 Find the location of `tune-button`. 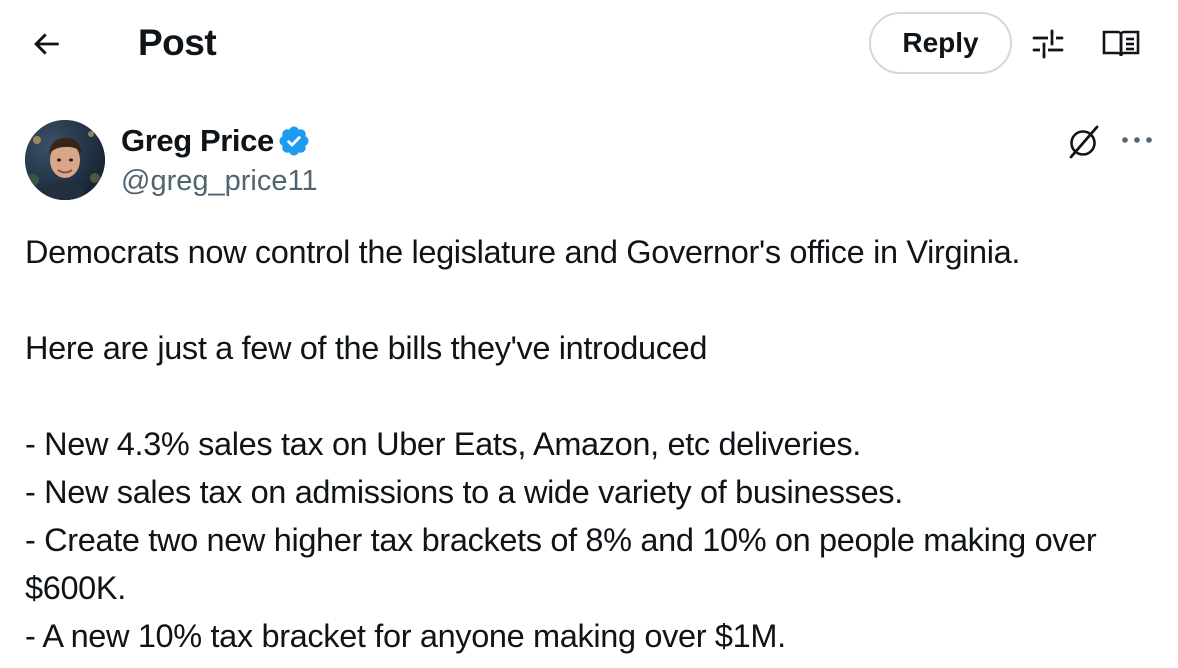

tune-button is located at coordinates (1048, 44).